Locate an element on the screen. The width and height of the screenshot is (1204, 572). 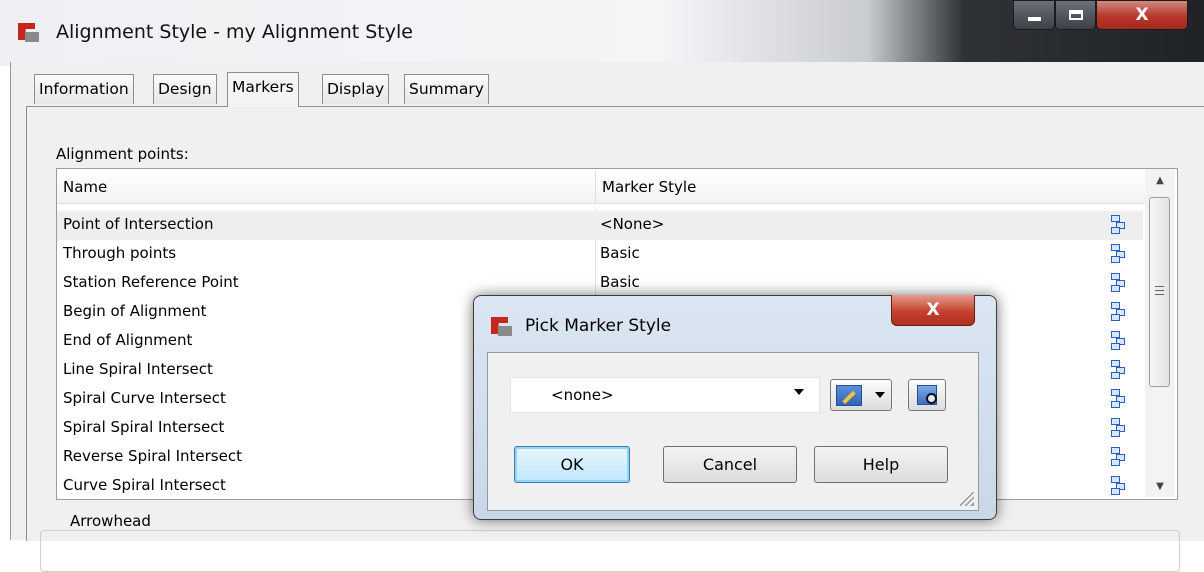
button-label: OK is located at coordinates (572, 464).